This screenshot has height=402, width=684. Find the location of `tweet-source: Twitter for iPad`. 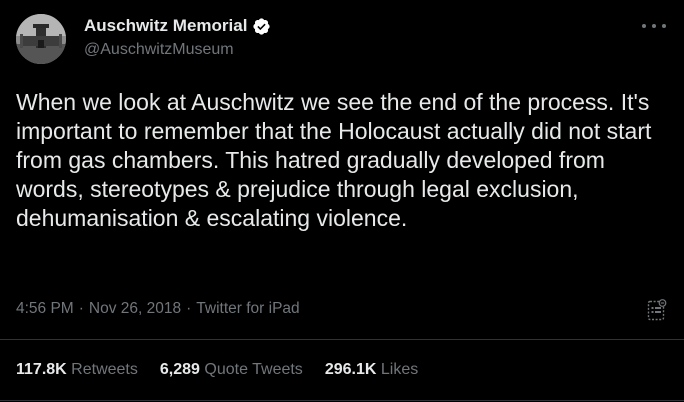

tweet-source: Twitter for iPad is located at coordinates (247, 308).